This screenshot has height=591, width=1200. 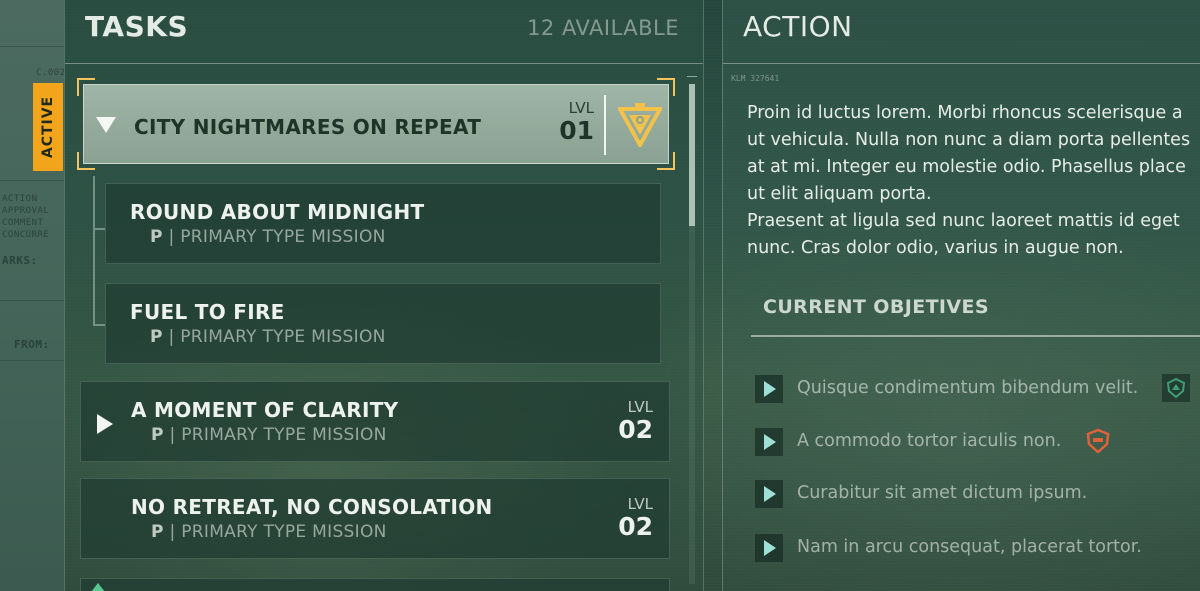 What do you see at coordinates (375, 584) in the screenshot?
I see `task-partial` at bounding box center [375, 584].